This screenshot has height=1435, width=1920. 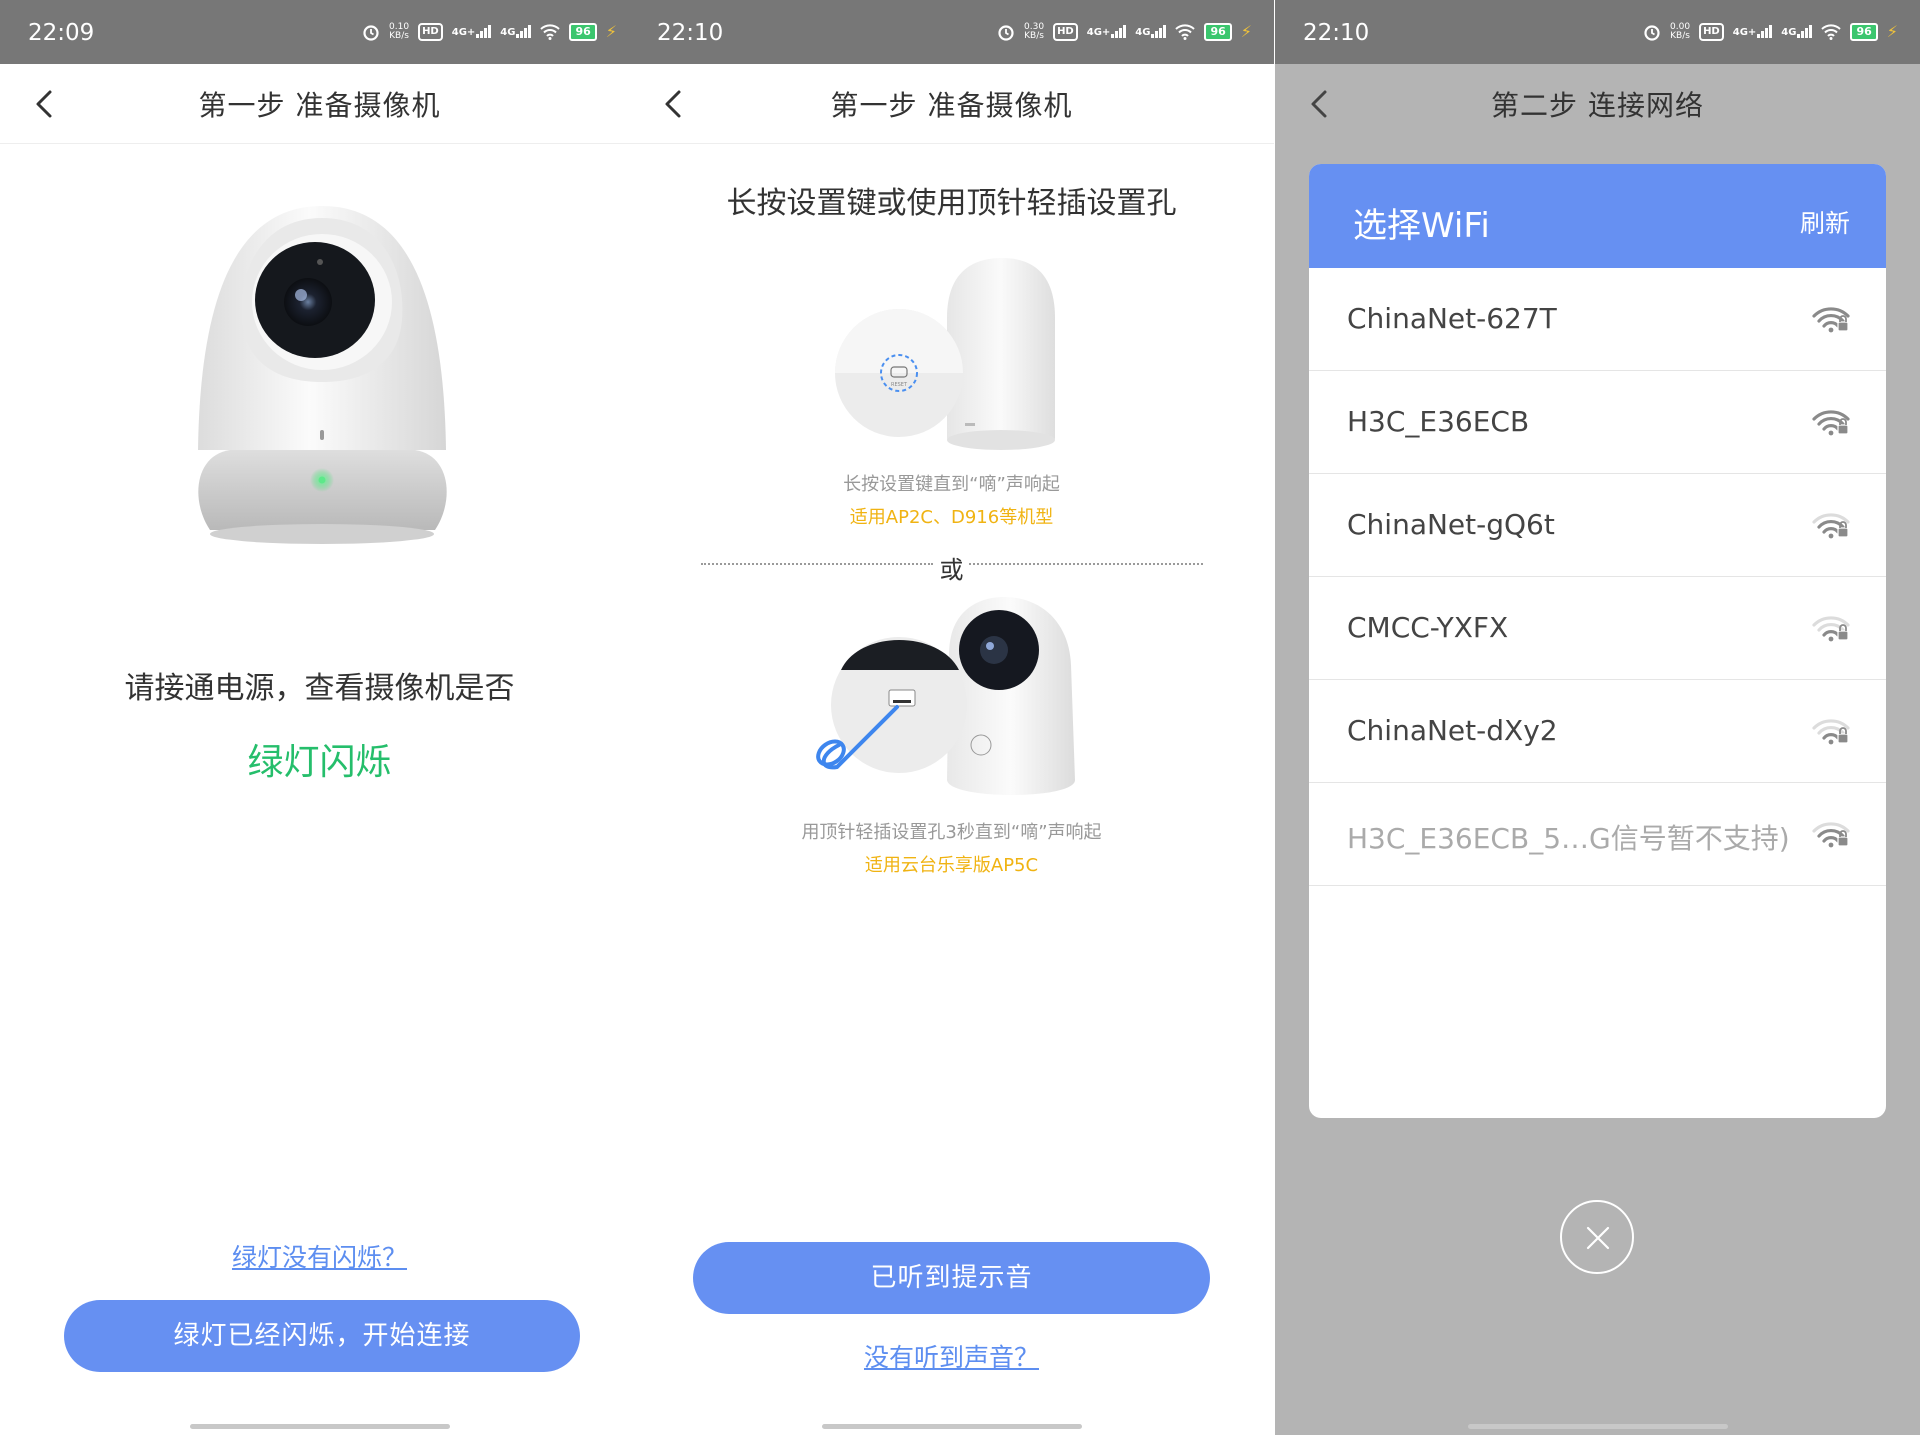 I want to click on close-button, so click(x=1597, y=1237).